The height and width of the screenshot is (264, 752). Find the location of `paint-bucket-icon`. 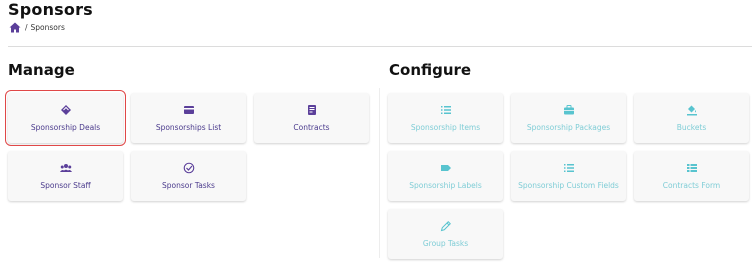

paint-bucket-icon is located at coordinates (691, 110).